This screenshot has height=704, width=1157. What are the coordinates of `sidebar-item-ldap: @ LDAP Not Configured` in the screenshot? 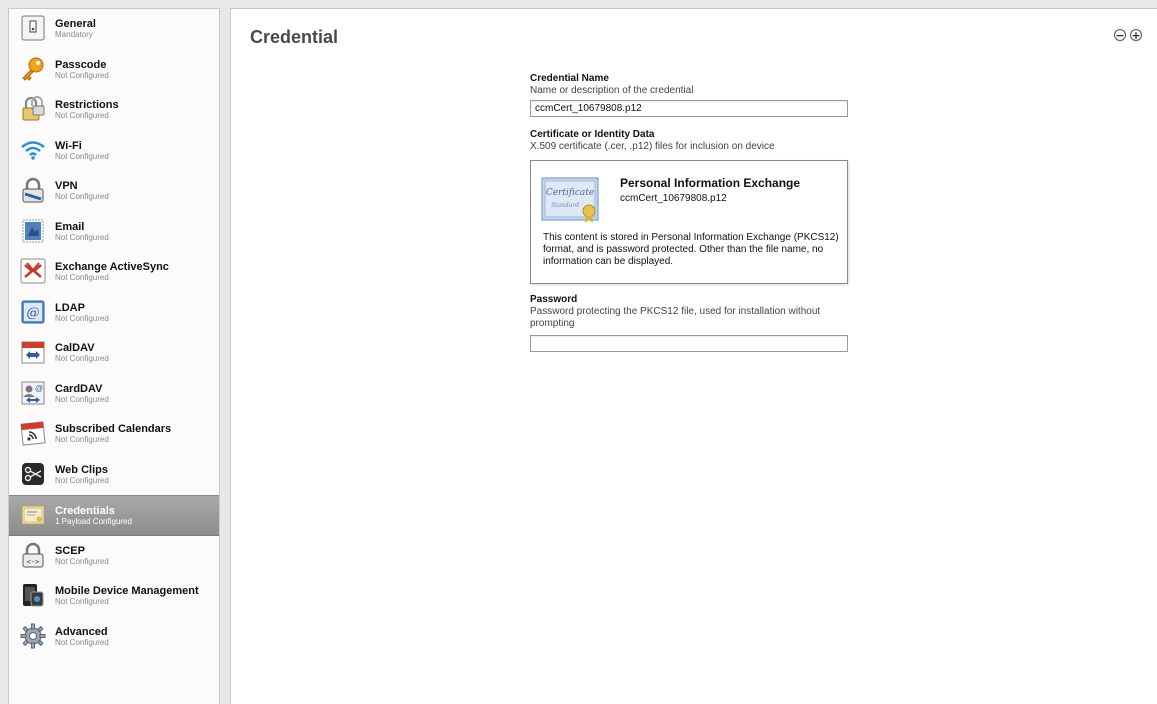 It's located at (114, 313).